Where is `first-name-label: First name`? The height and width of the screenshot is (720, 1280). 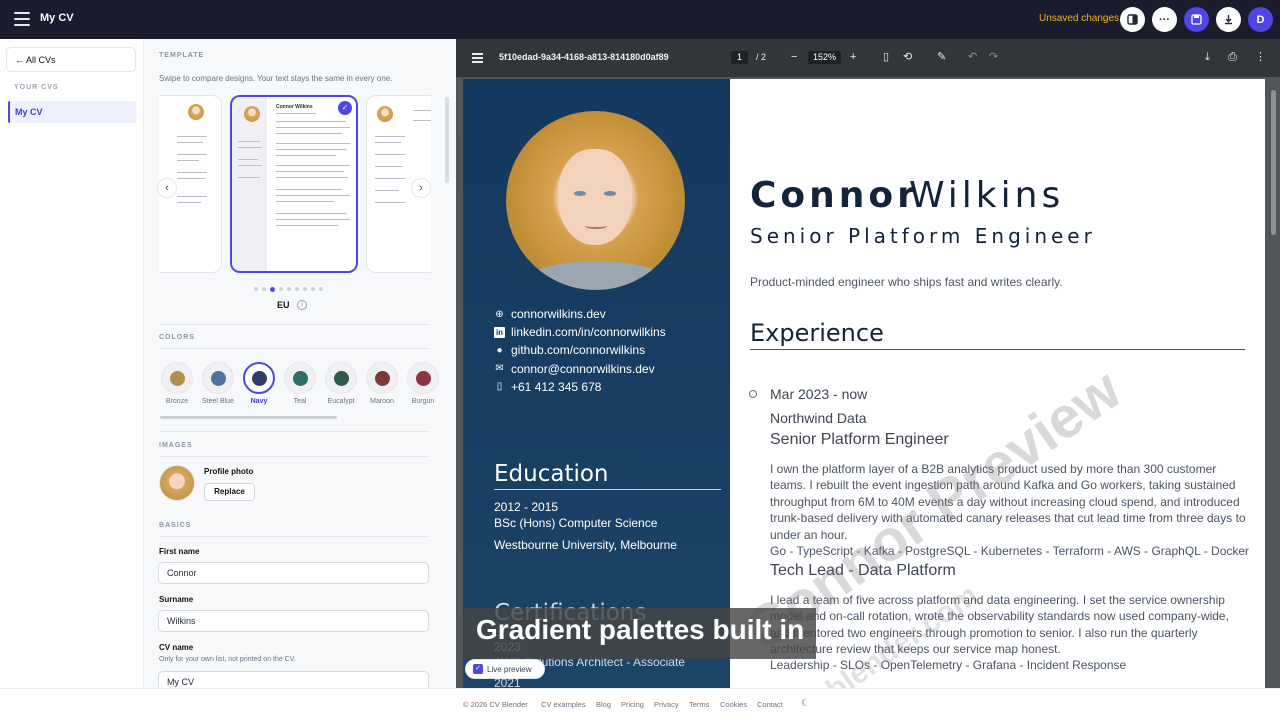 first-name-label: First name is located at coordinates (179, 551).